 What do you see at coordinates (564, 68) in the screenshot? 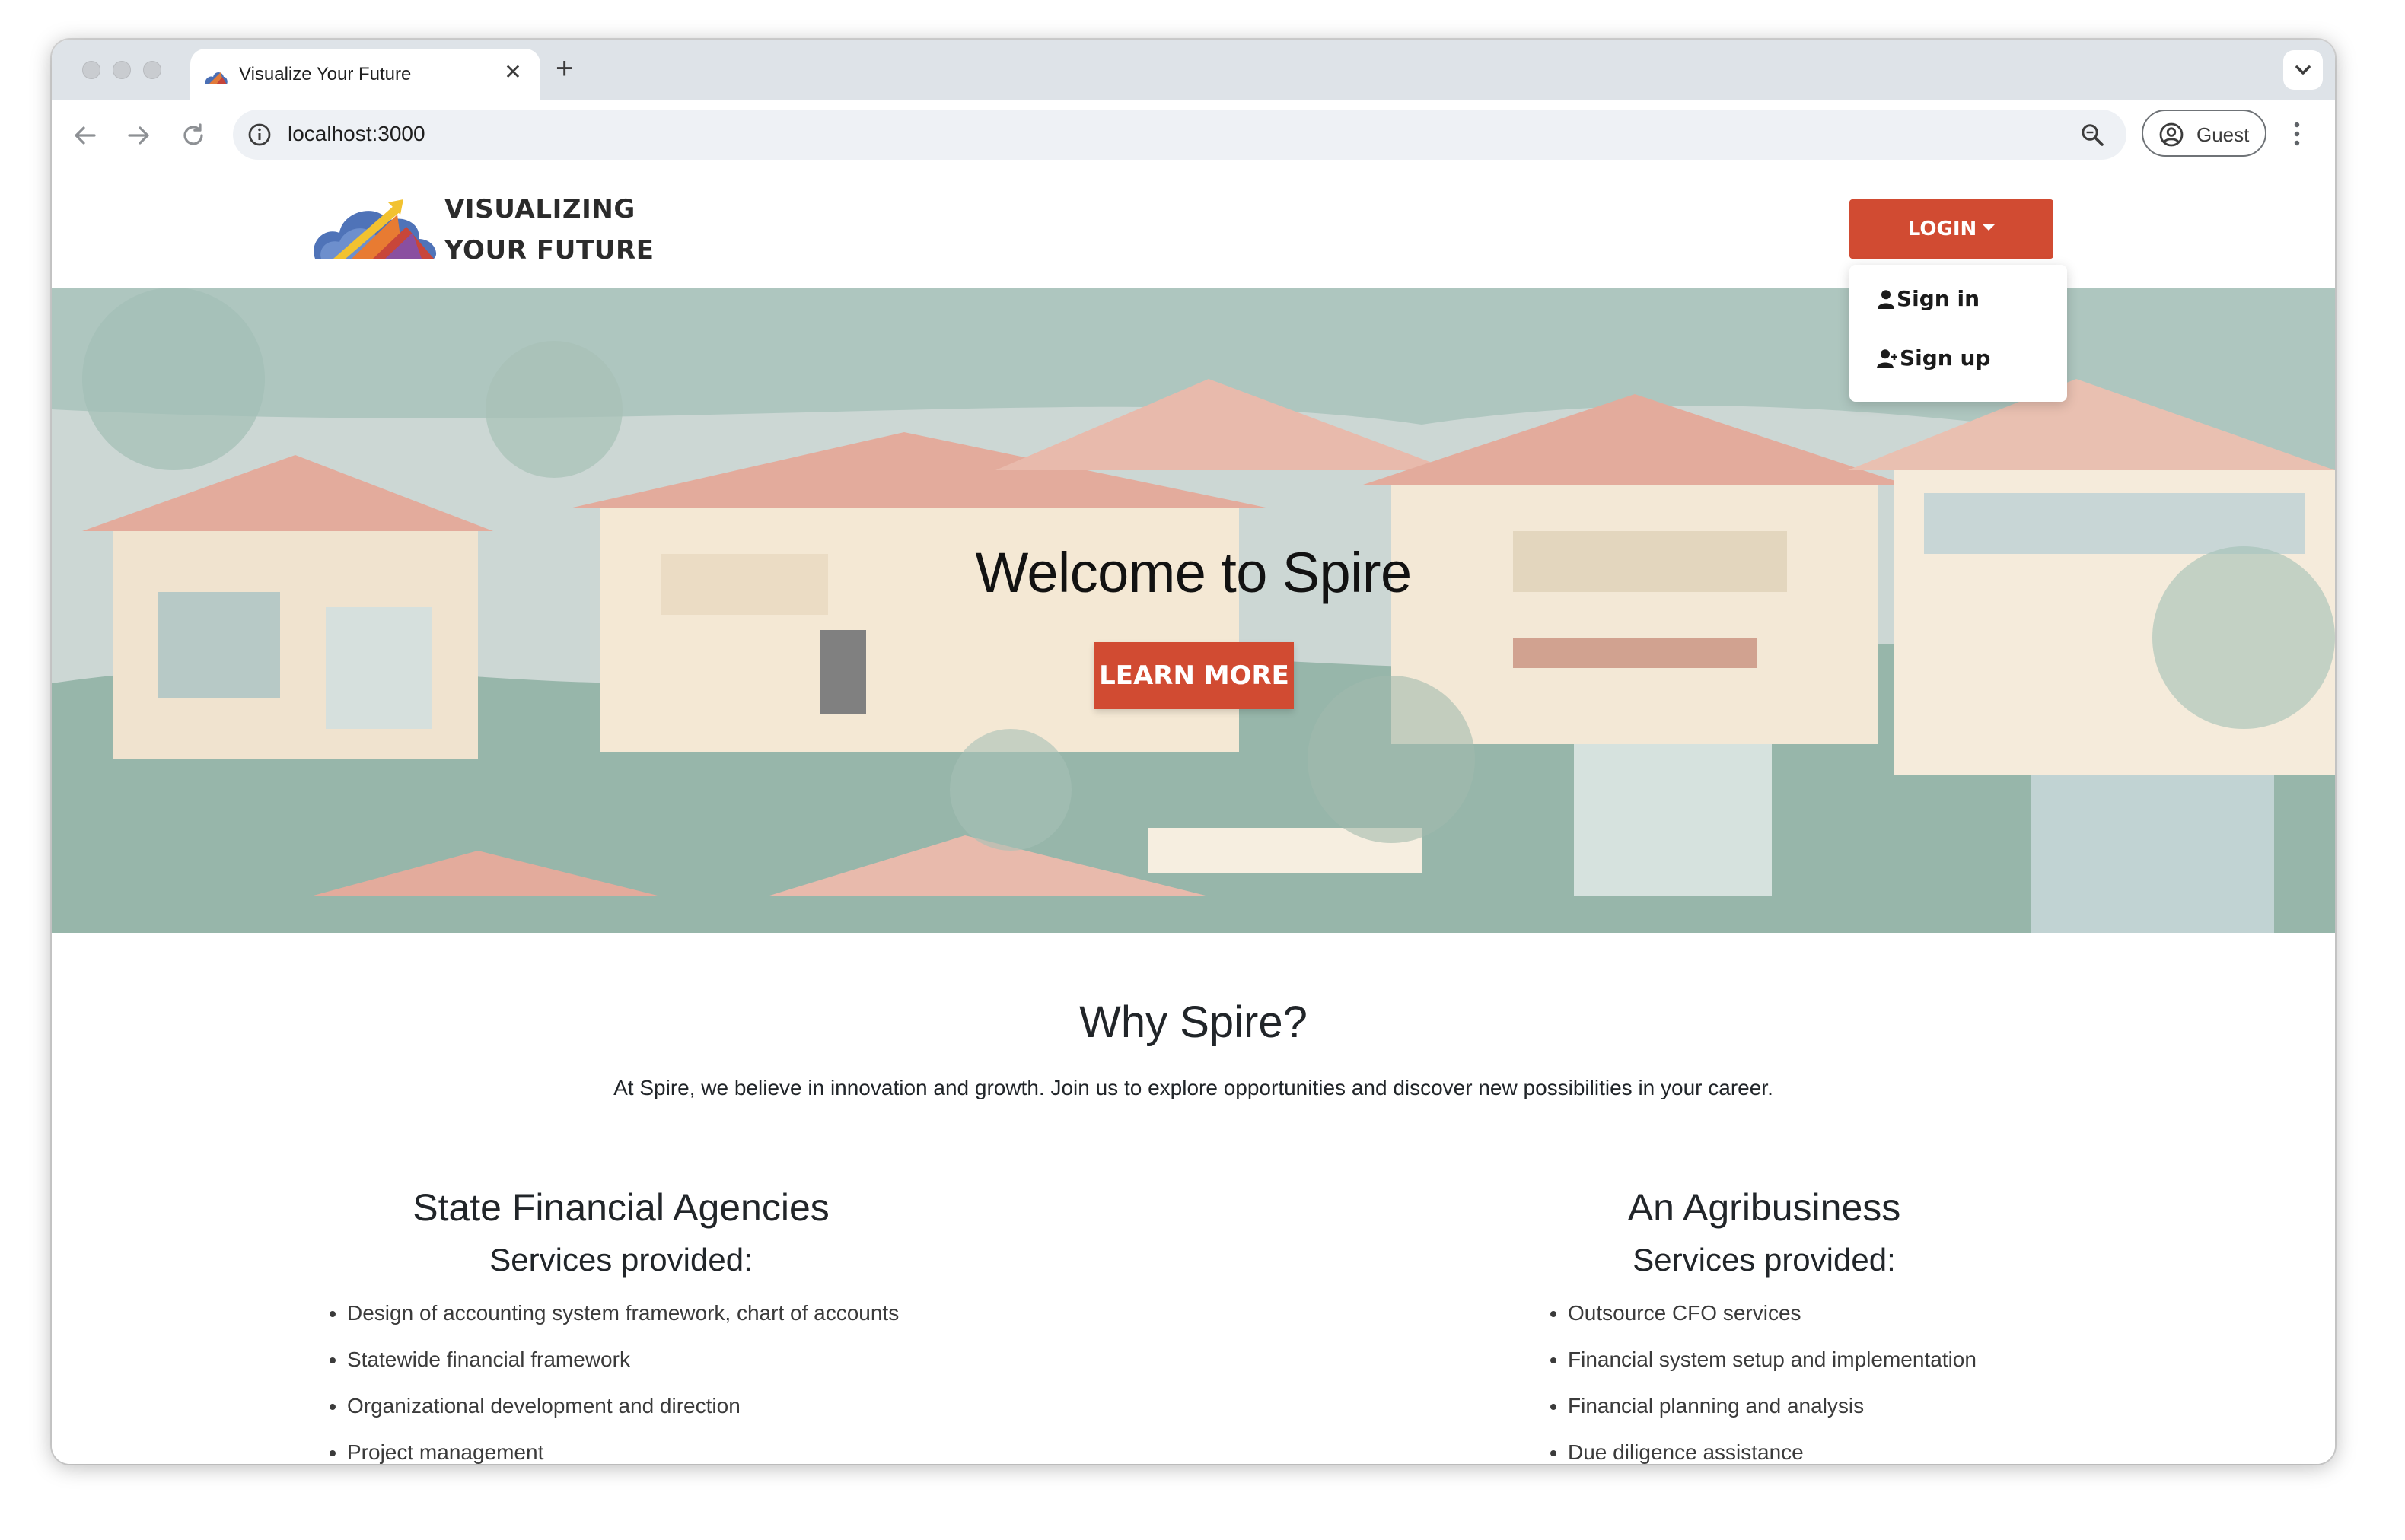
I see `new-tab-button: +` at bounding box center [564, 68].